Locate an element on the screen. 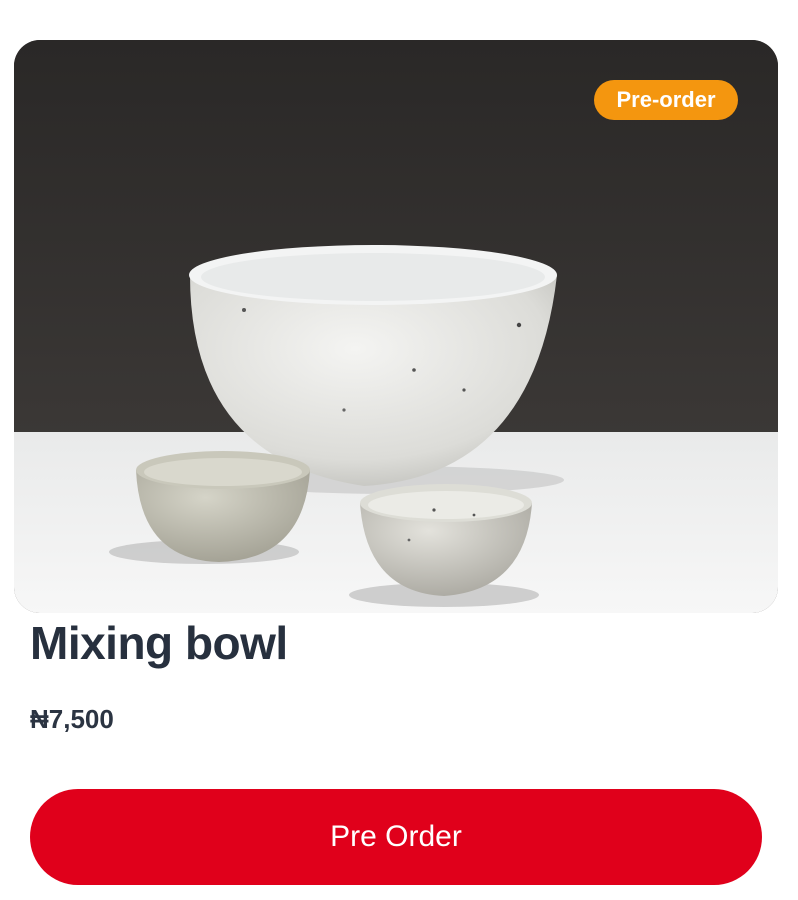 This screenshot has height=900, width=798. product-price: ₦7,500 is located at coordinates (72, 719).